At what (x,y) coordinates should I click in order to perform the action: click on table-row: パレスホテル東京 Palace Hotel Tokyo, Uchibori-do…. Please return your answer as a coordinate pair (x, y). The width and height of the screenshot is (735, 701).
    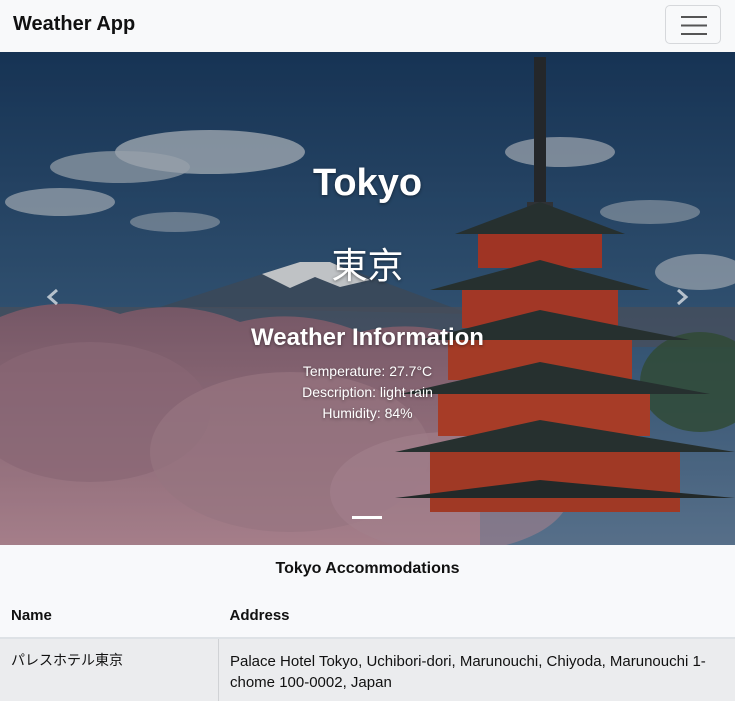
    Looking at the image, I should click on (367, 669).